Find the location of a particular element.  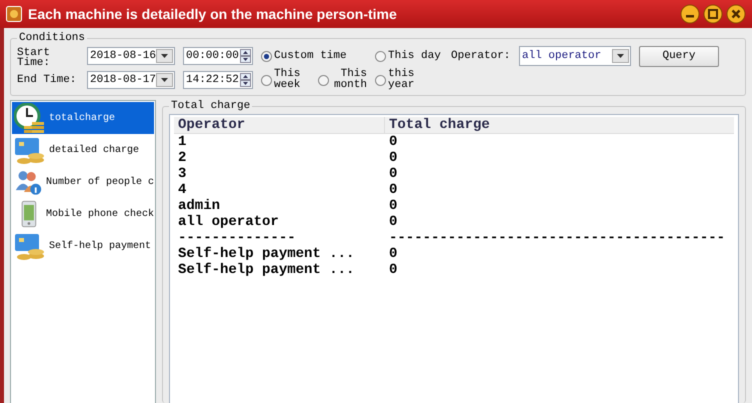

clock-coins-icon is located at coordinates (30, 118).